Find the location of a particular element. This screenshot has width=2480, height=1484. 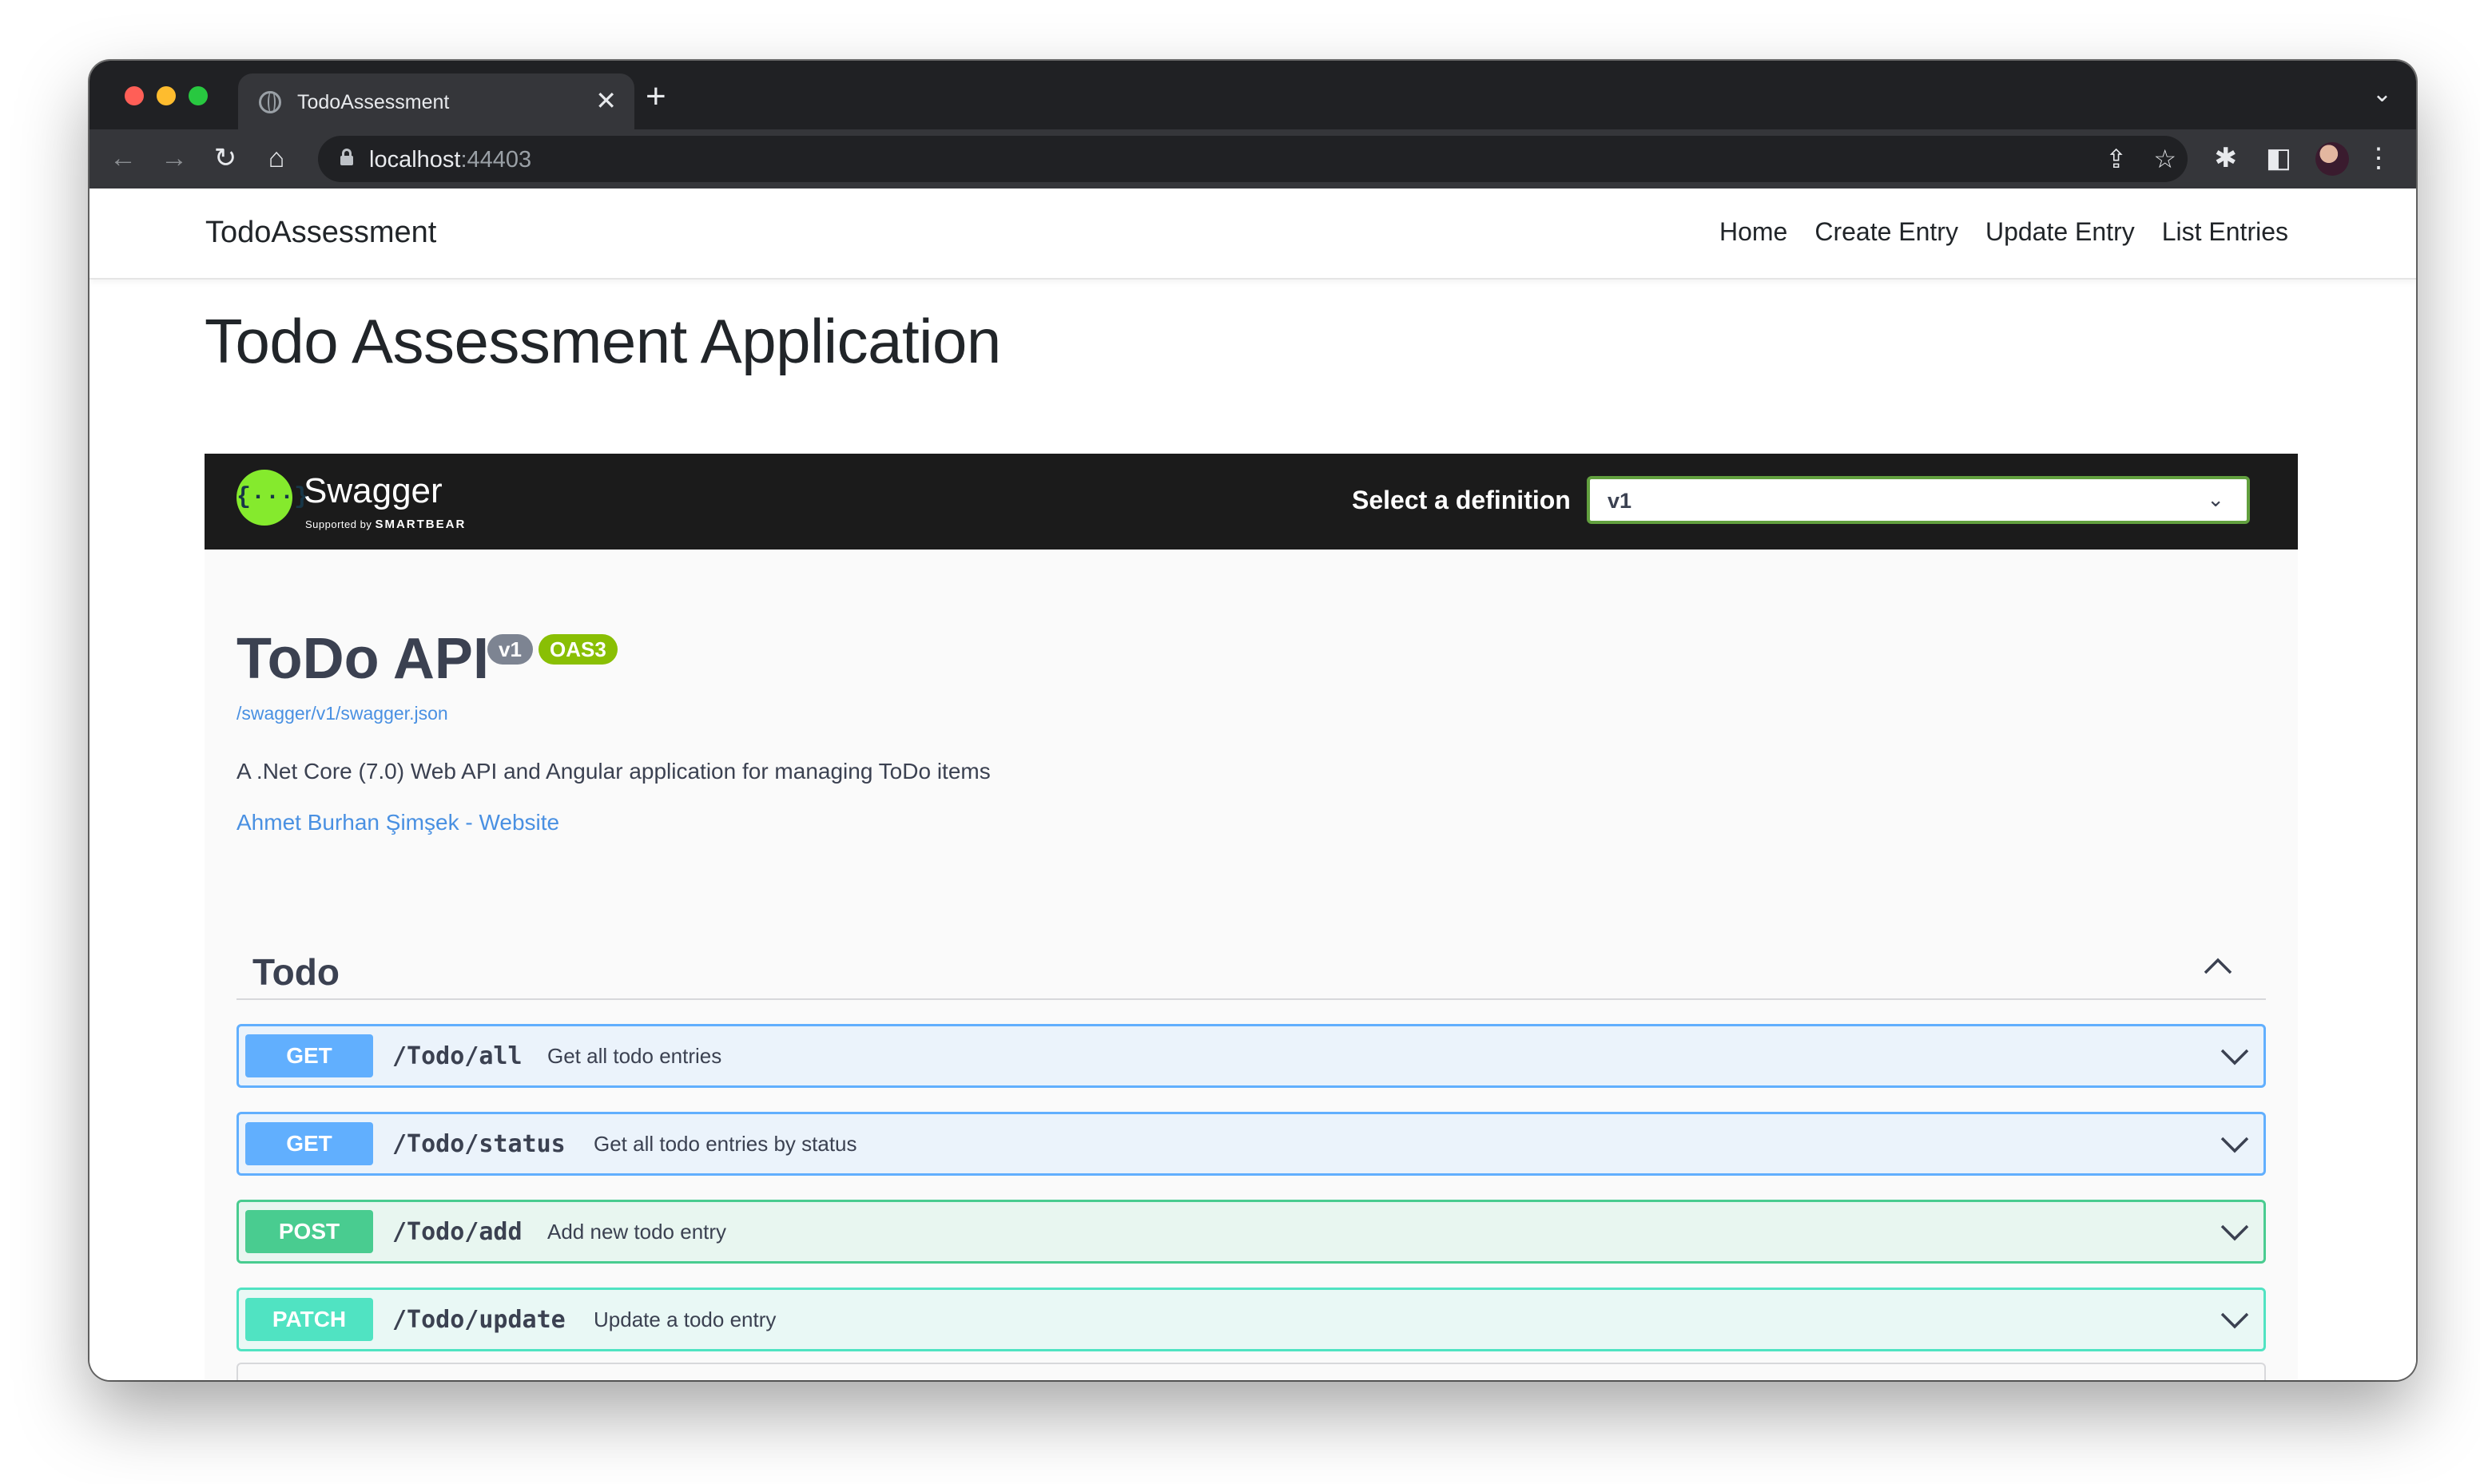

forward-arrow-icon: → is located at coordinates (175, 158).